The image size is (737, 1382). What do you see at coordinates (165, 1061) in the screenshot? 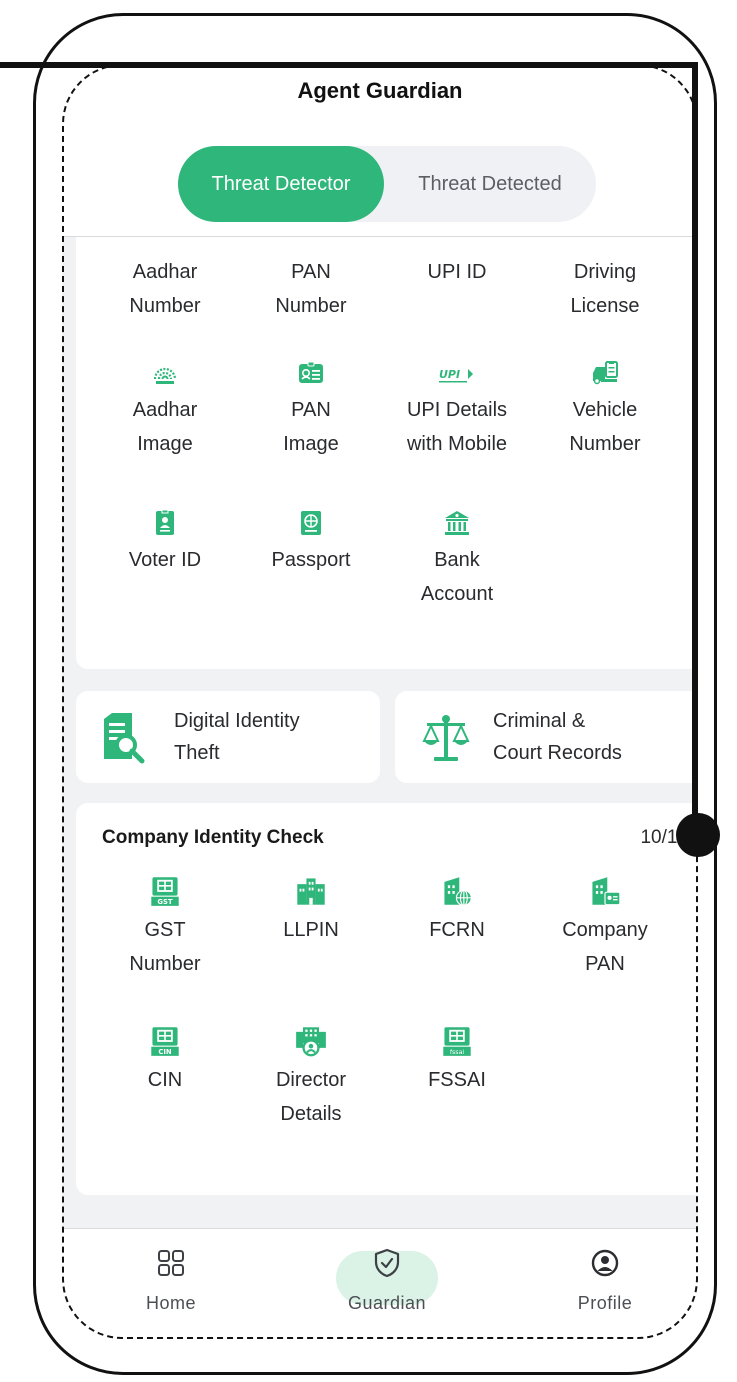
I see `company-item-cin: CIN CIN` at bounding box center [165, 1061].